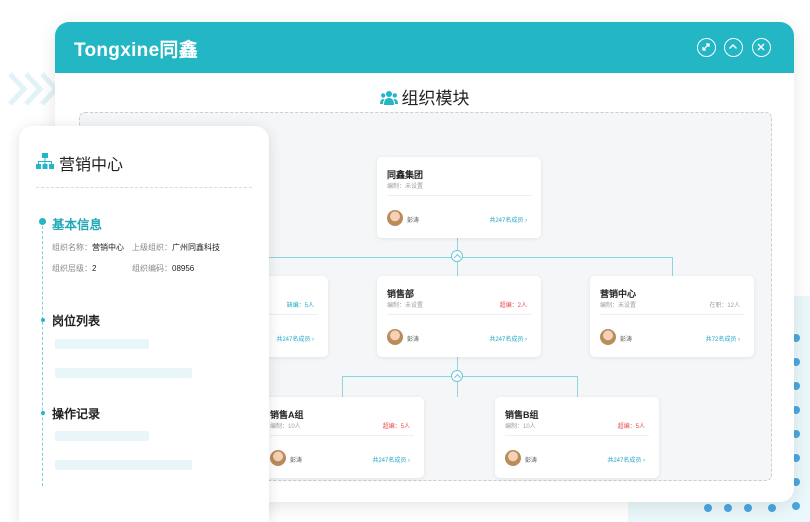  Describe the element at coordinates (435, 98) in the screenshot. I see `module-title-text: 组织模块` at that location.